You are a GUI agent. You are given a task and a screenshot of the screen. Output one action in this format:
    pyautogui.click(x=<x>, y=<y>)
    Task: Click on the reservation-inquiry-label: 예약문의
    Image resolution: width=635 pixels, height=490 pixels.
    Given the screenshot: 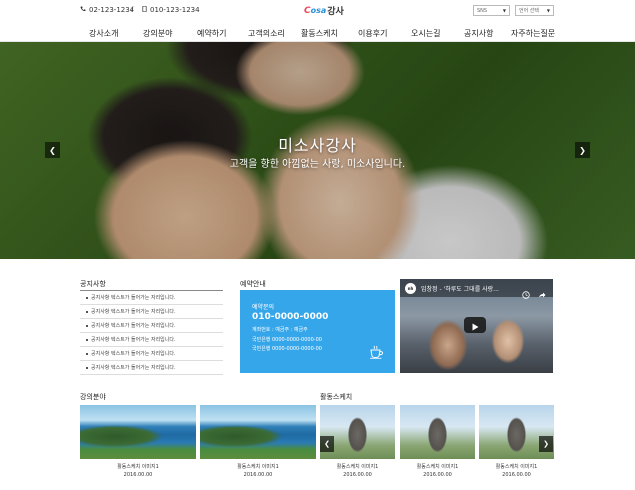 What is the action you would take?
    pyautogui.click(x=263, y=307)
    